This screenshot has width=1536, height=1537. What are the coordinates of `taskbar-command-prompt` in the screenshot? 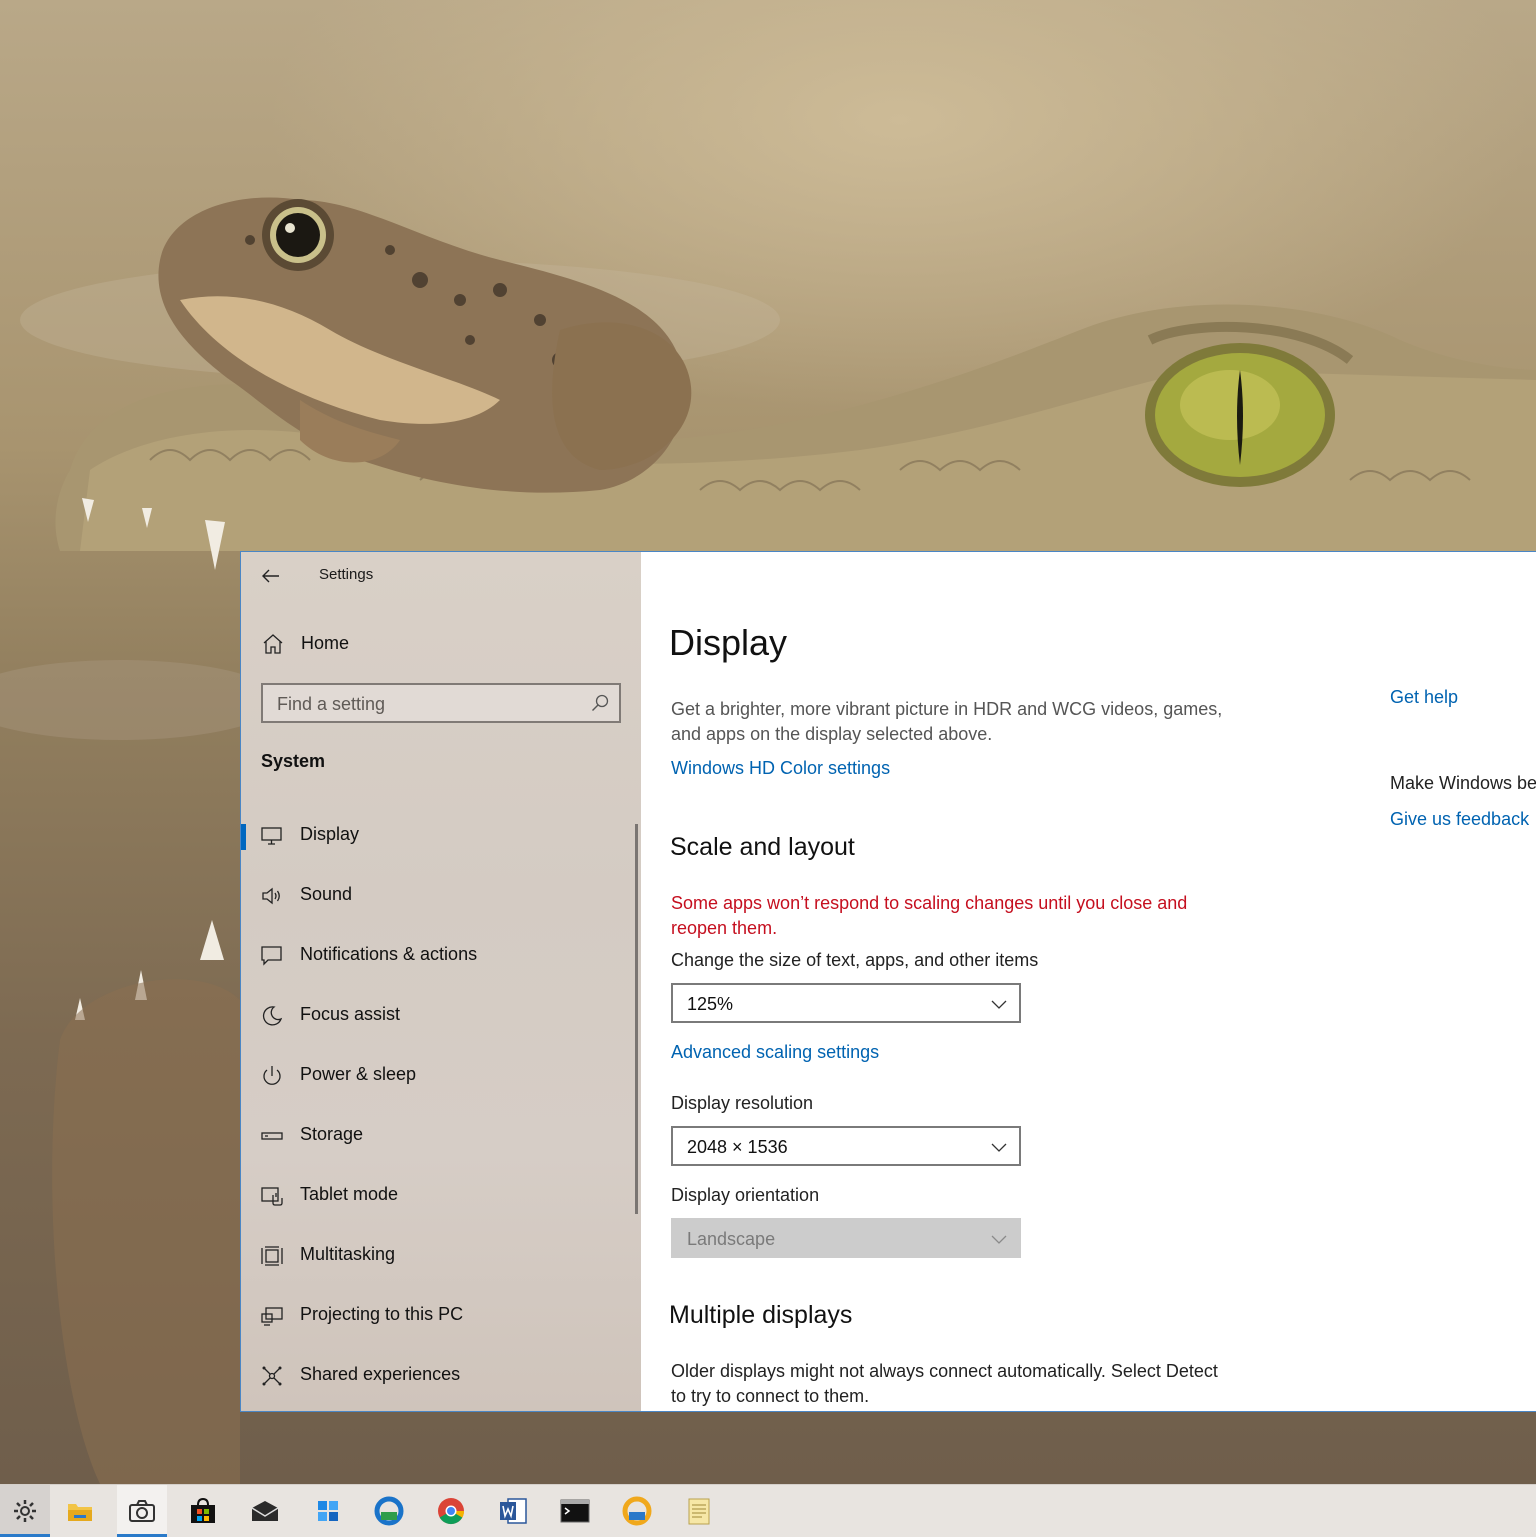 It's located at (575, 1511).